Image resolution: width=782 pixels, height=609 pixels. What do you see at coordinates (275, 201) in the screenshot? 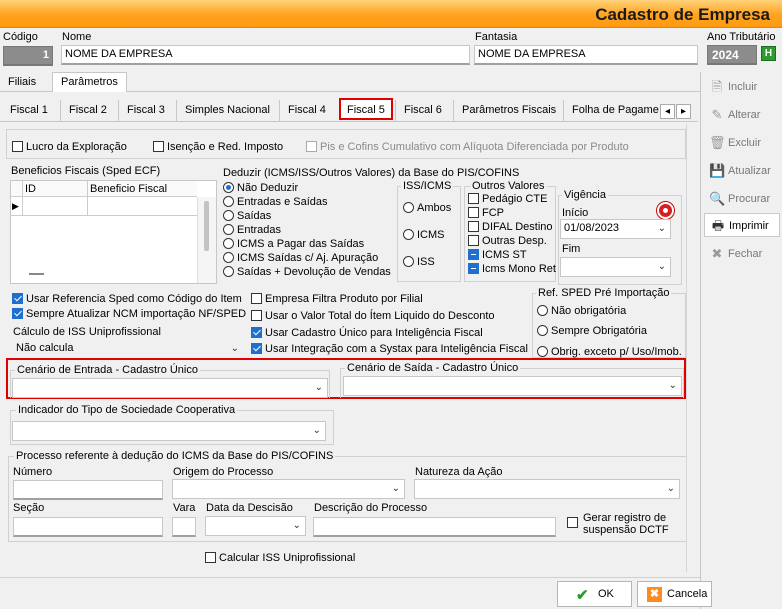
I see `deduzir-opt-1: Entradas e Saídas` at bounding box center [275, 201].